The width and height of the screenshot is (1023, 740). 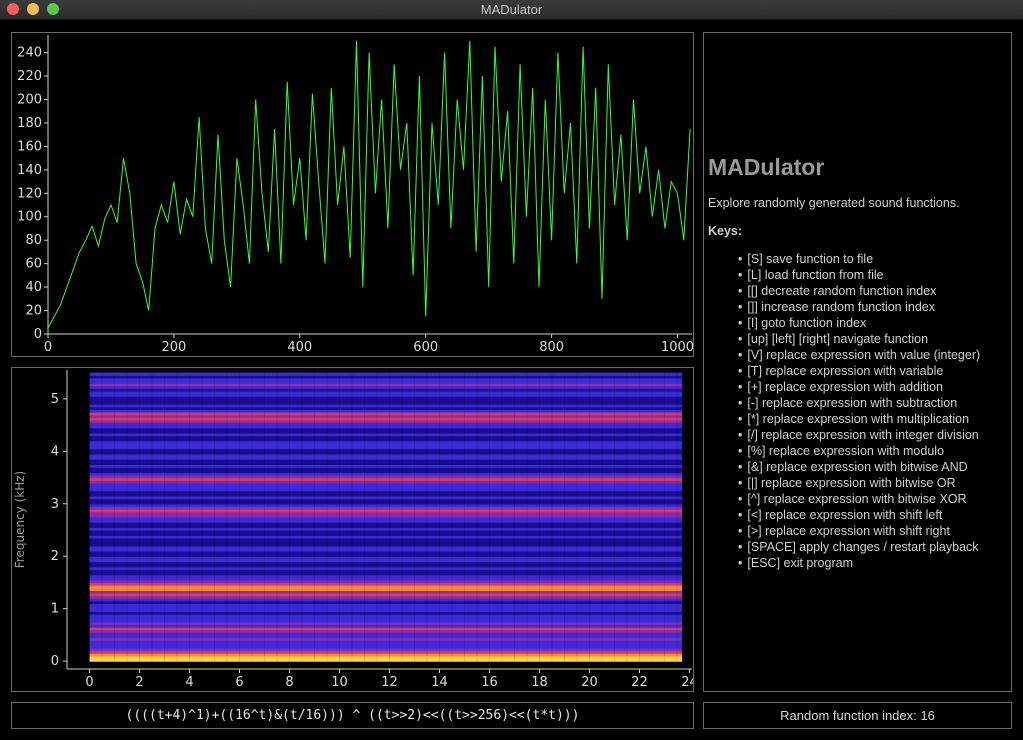 What do you see at coordinates (859, 403) in the screenshot?
I see `key-item: [-] replace expression with subtraction` at bounding box center [859, 403].